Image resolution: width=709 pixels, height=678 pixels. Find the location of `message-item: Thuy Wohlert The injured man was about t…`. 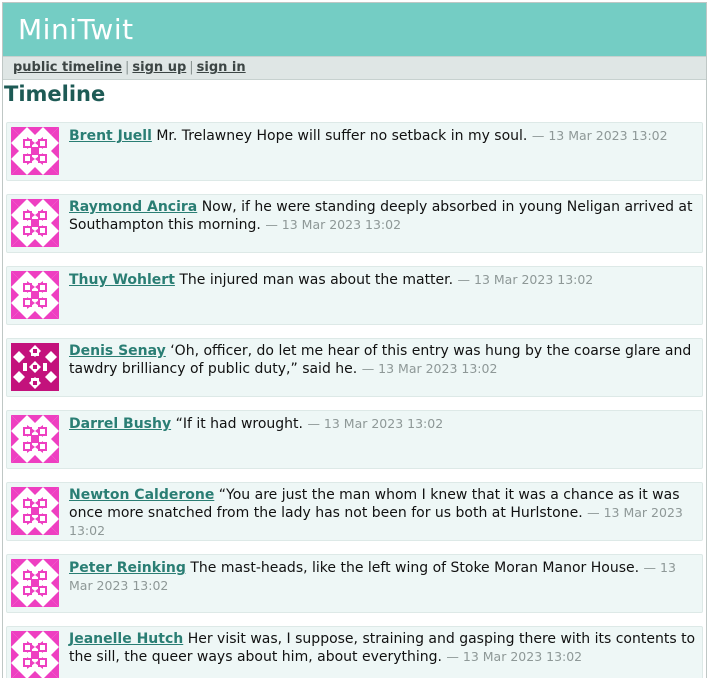

message-item: Thuy Wohlert The injured man was about t… is located at coordinates (354, 295).